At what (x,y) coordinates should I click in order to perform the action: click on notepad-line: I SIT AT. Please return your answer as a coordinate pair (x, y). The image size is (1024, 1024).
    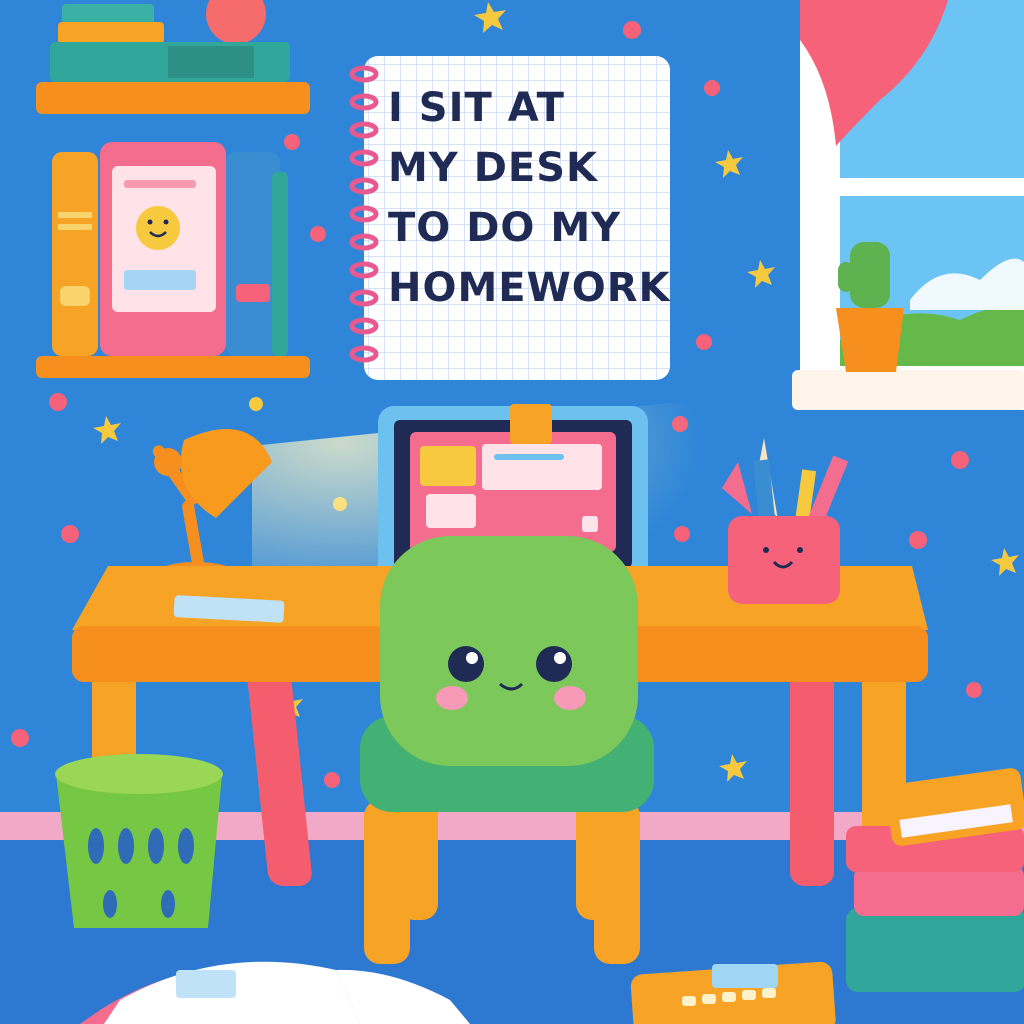
    Looking at the image, I should click on (476, 108).